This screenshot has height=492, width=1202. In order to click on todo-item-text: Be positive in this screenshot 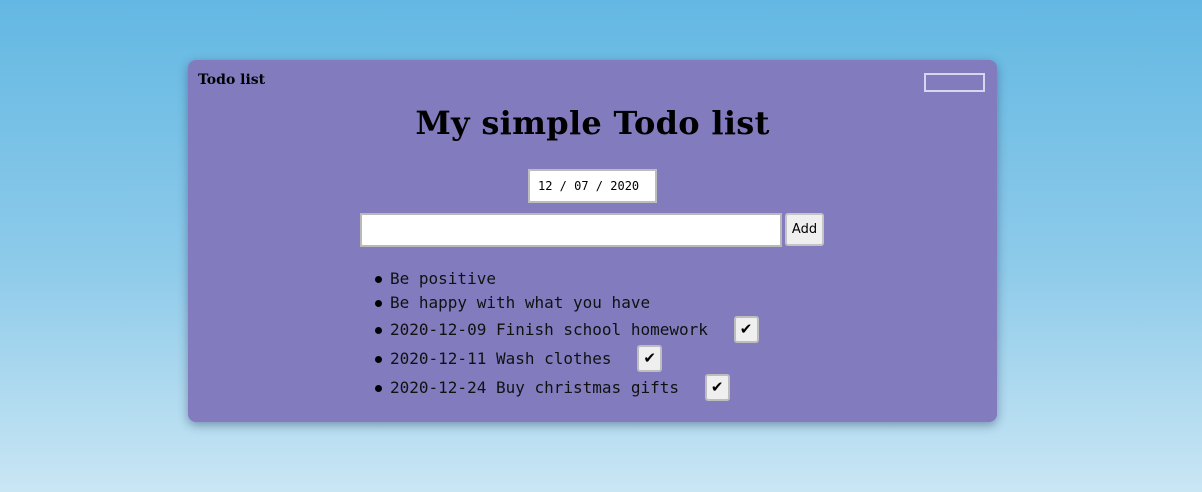, I will do `click(443, 278)`.